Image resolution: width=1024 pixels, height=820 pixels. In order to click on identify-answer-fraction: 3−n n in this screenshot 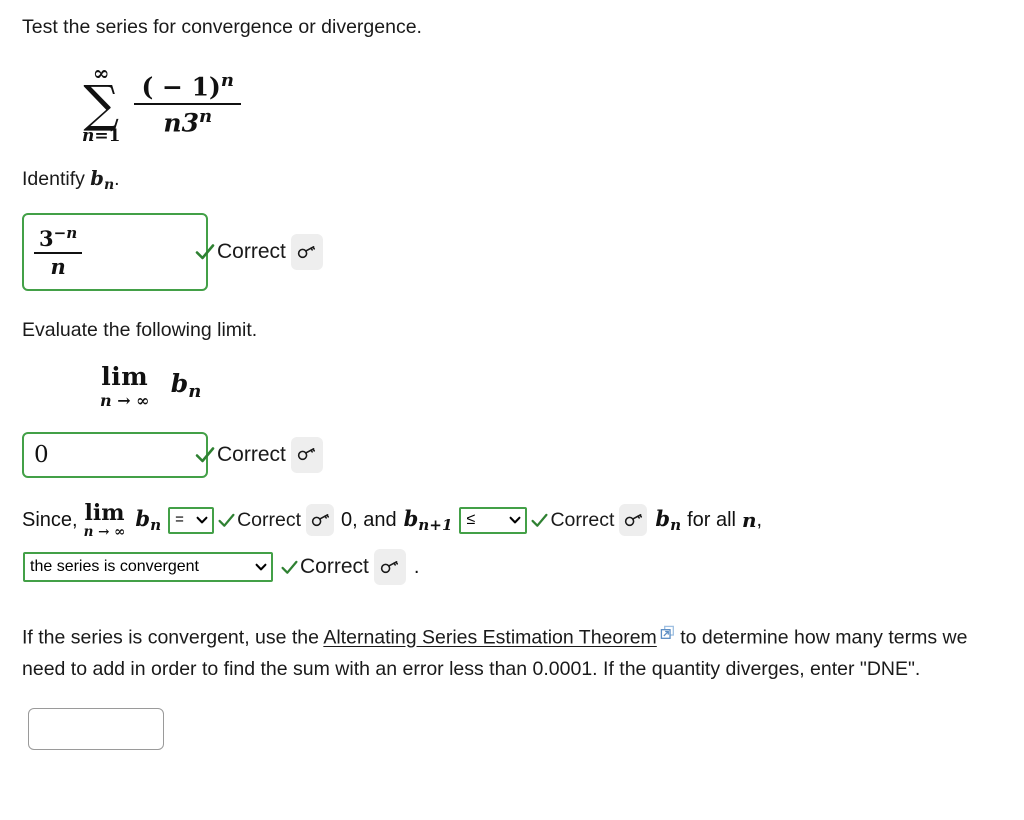, I will do `click(58, 251)`.